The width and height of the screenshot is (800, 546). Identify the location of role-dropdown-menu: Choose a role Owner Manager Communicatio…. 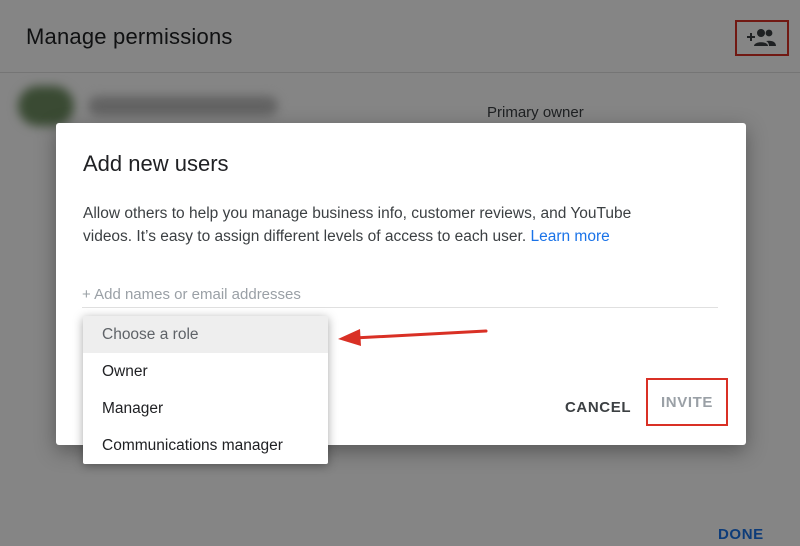
(205, 390).